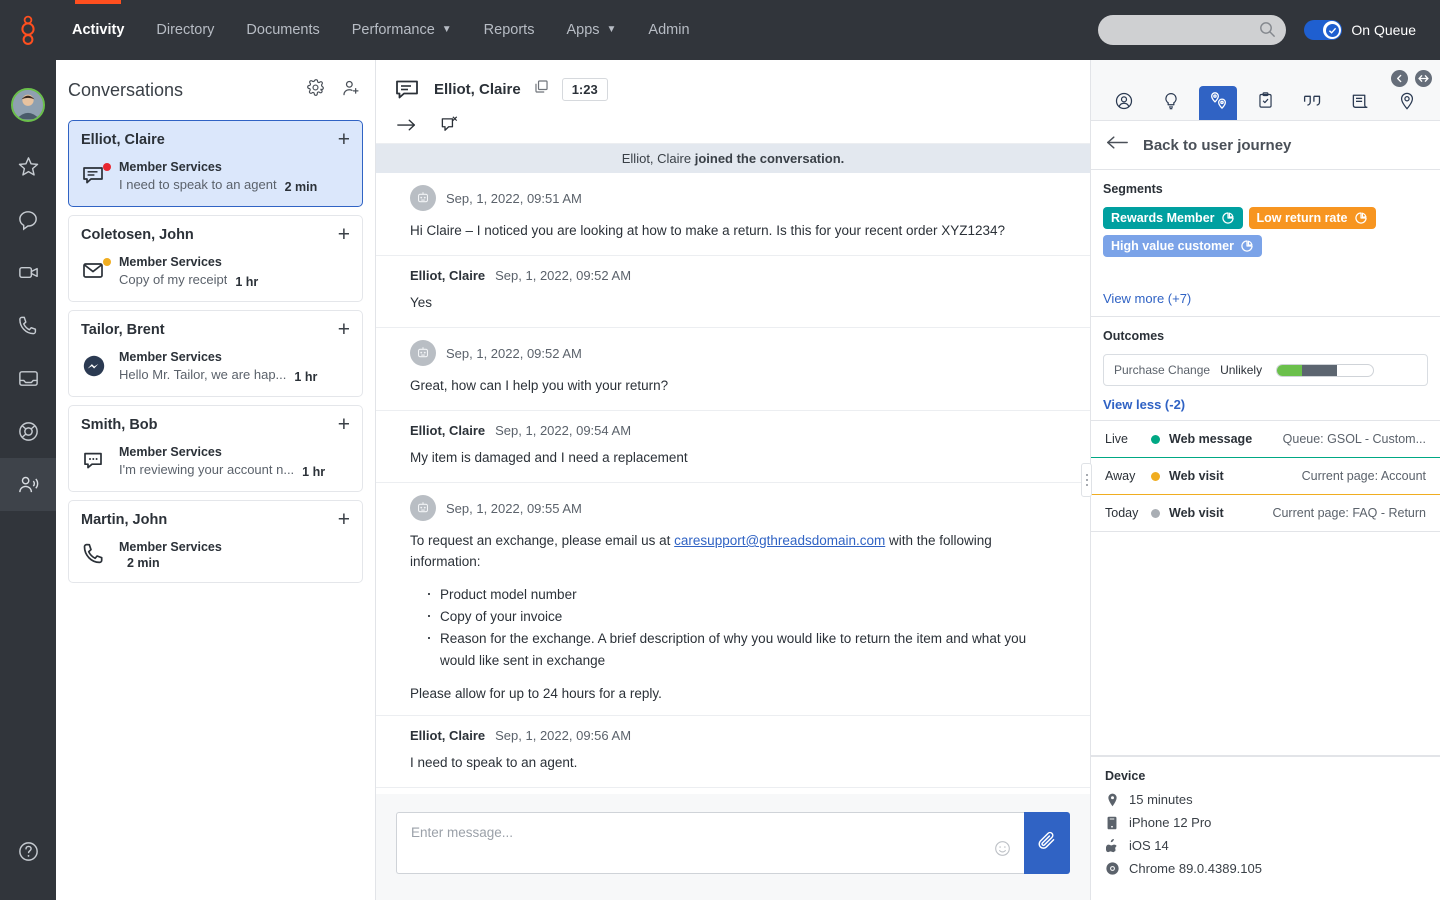  I want to click on conversation-item-text: Member Services 2 min, so click(234, 554).